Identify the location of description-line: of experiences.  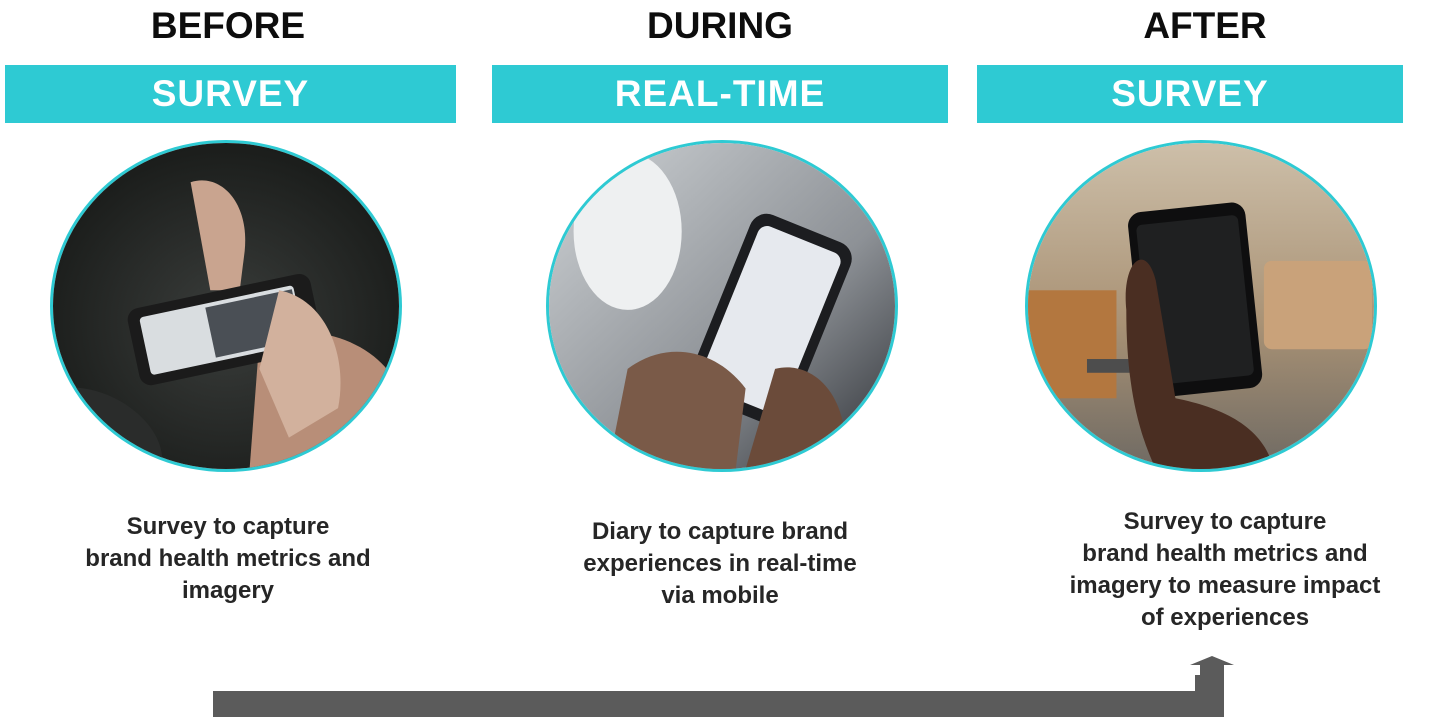
(1225, 617).